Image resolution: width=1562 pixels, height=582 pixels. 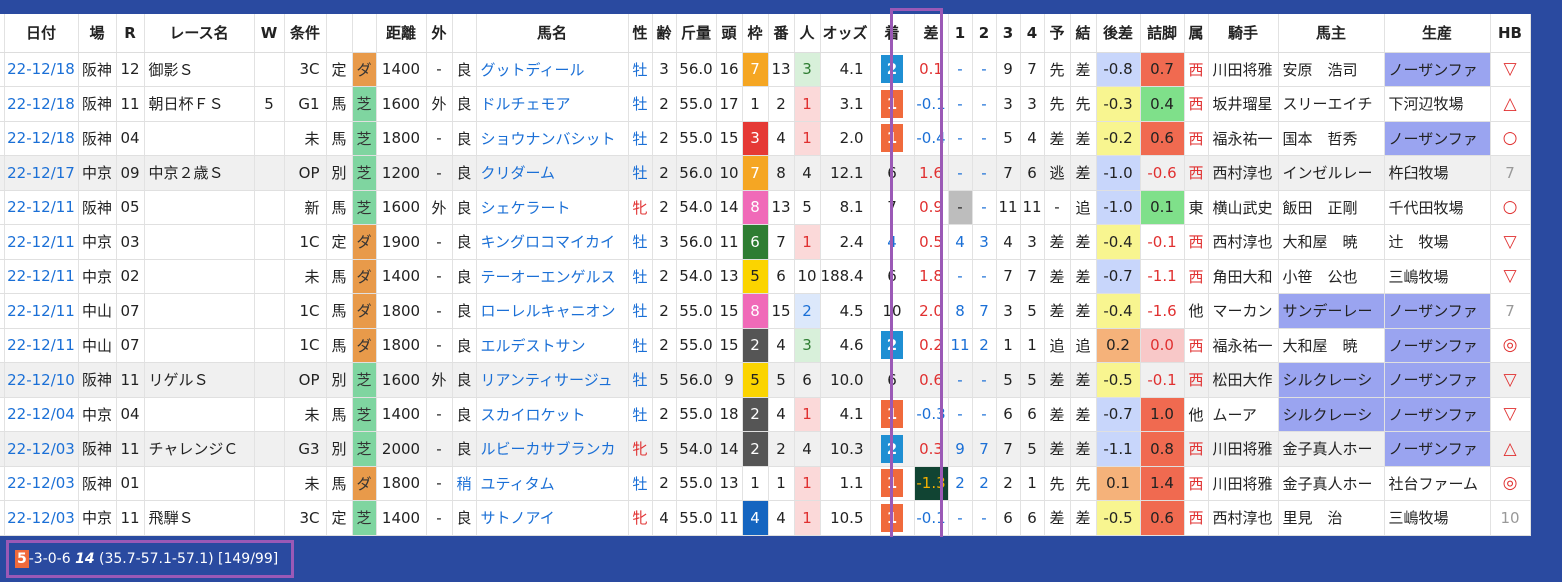 What do you see at coordinates (41, 33) in the screenshot?
I see `col-header-1: 日付` at bounding box center [41, 33].